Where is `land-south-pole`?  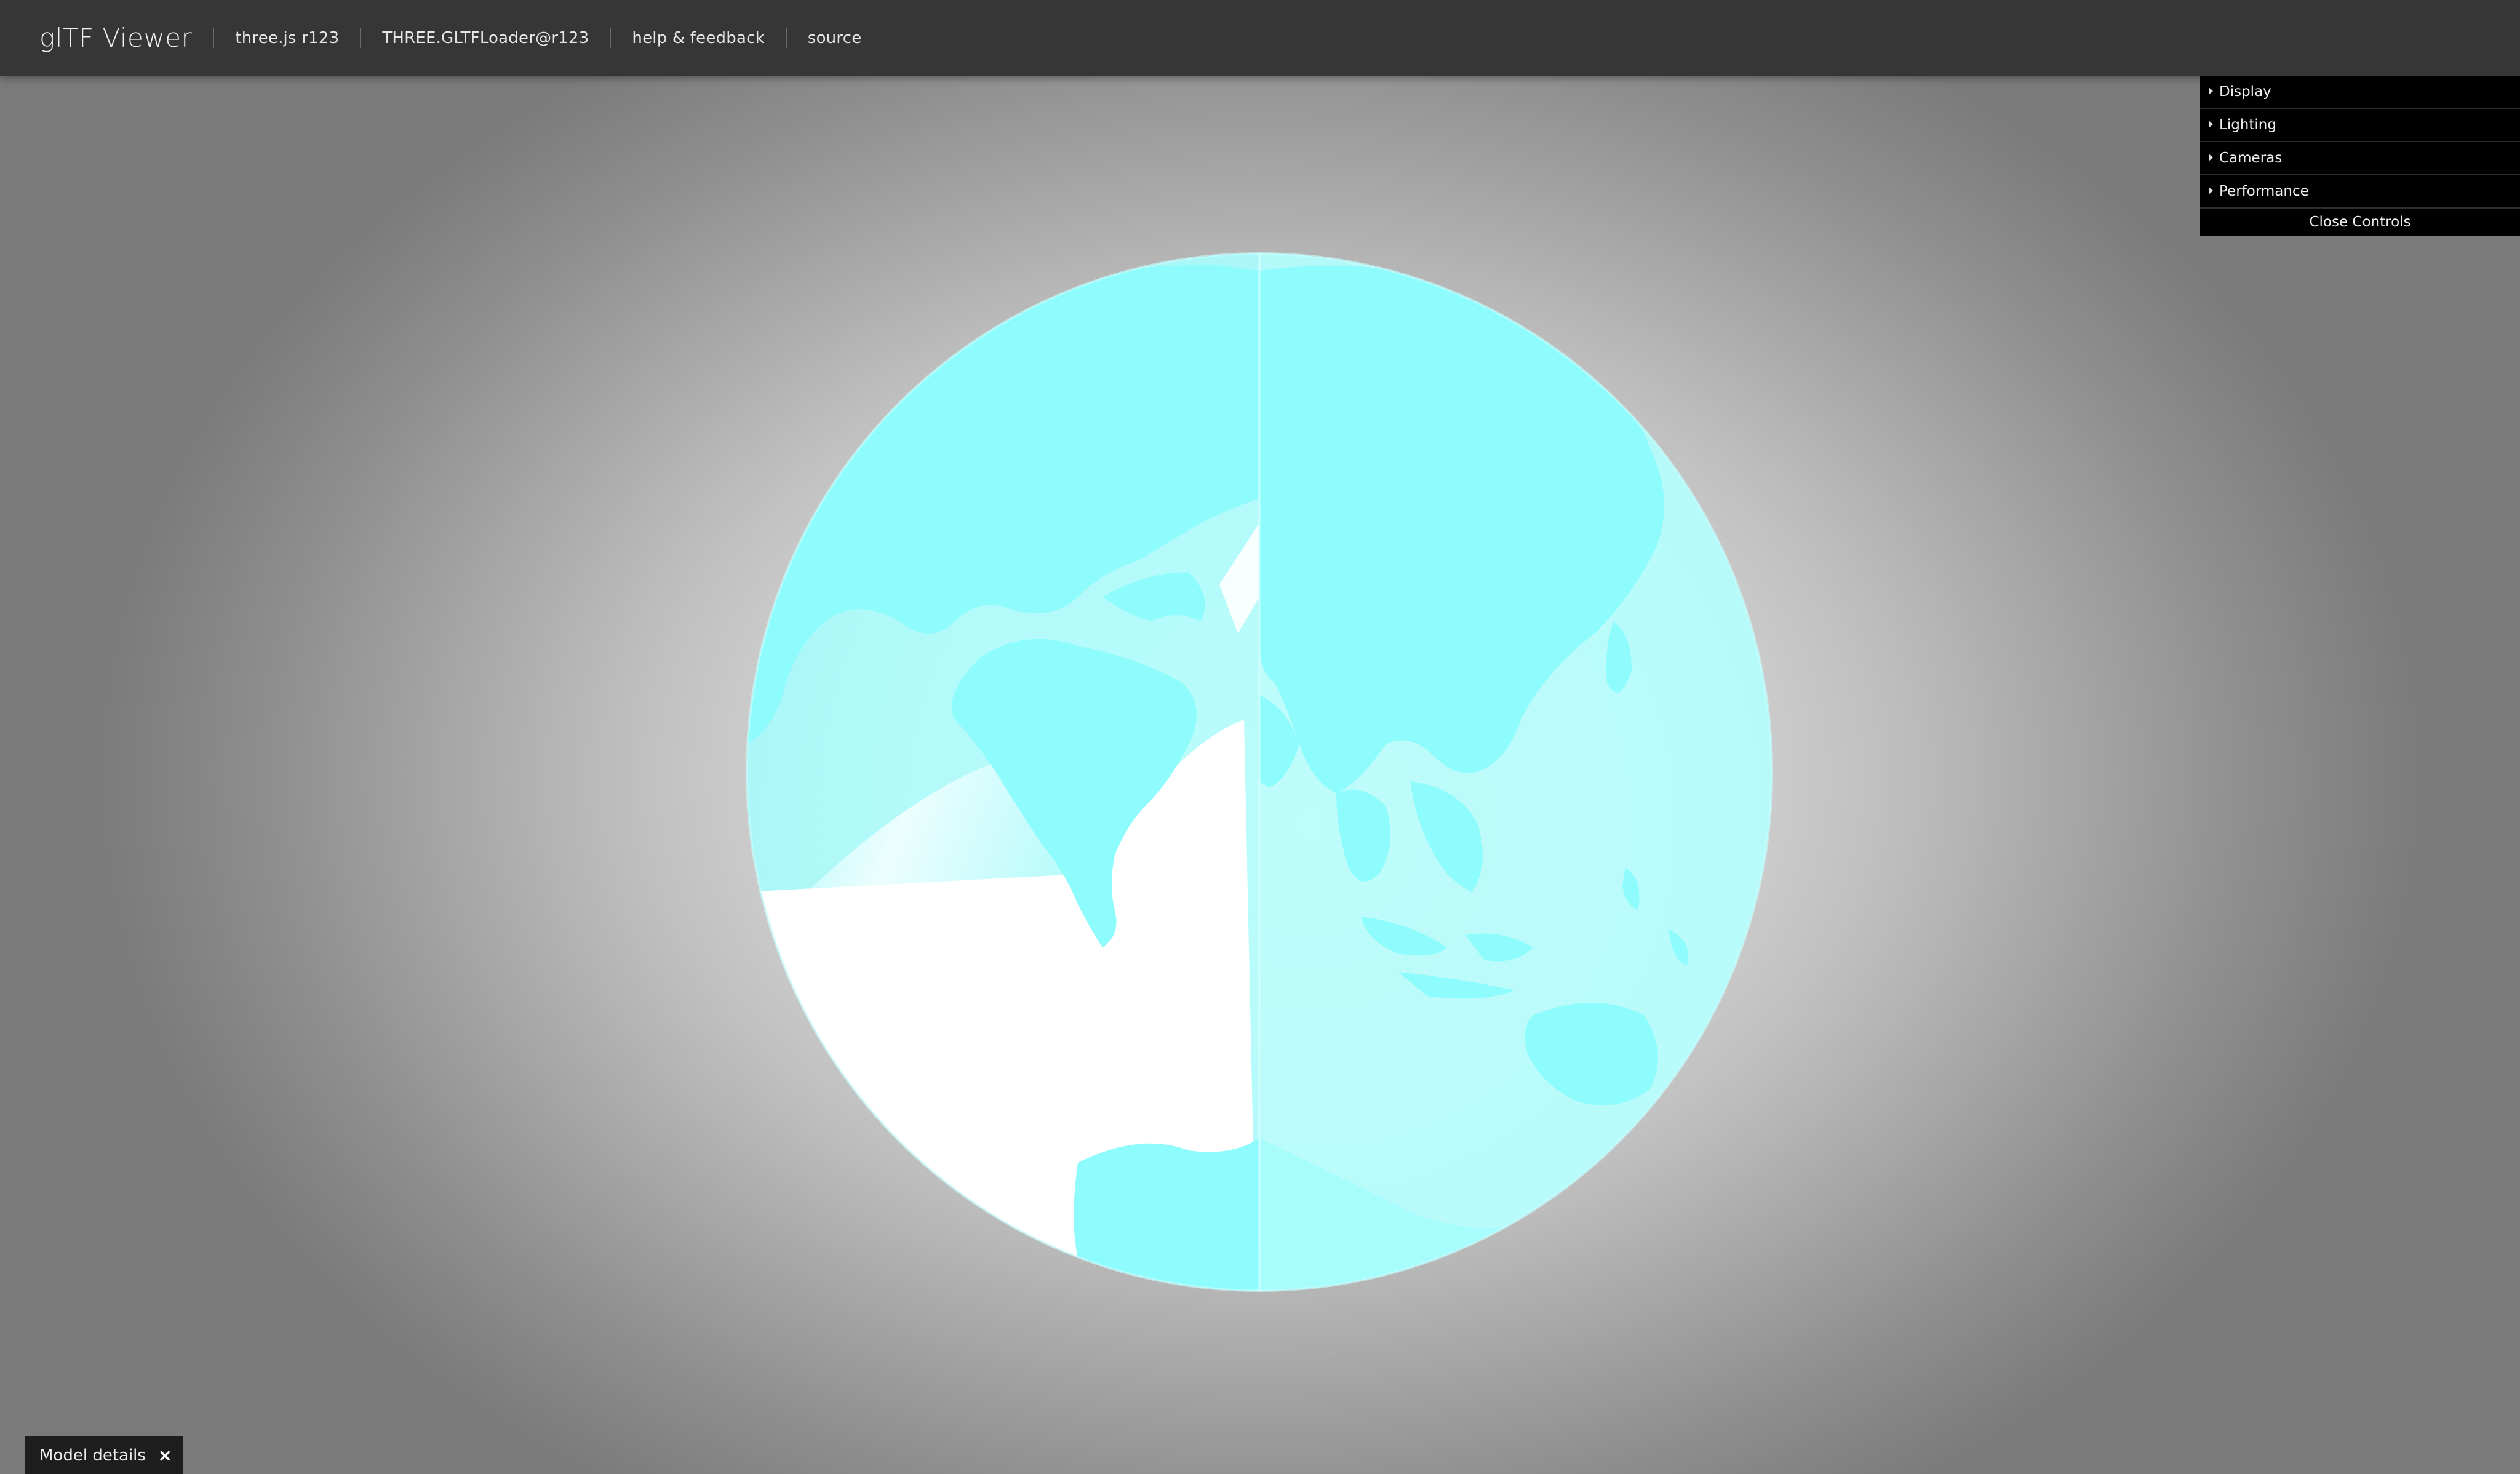 land-south-pole is located at coordinates (1166, 1214).